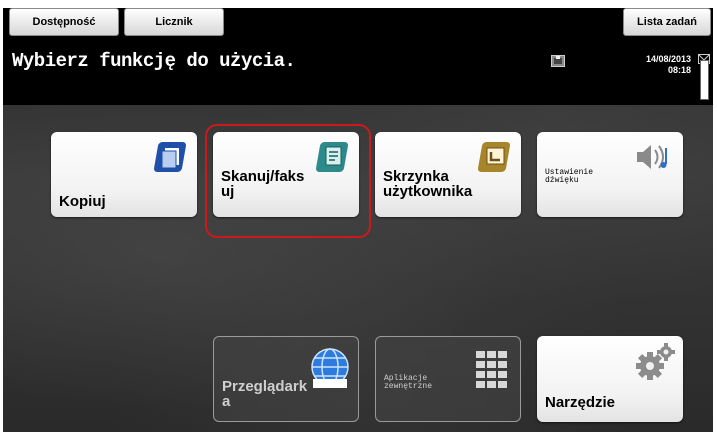 This screenshot has width=717, height=440. What do you see at coordinates (226, 401) in the screenshot?
I see `browser-label-line2: a` at bounding box center [226, 401].